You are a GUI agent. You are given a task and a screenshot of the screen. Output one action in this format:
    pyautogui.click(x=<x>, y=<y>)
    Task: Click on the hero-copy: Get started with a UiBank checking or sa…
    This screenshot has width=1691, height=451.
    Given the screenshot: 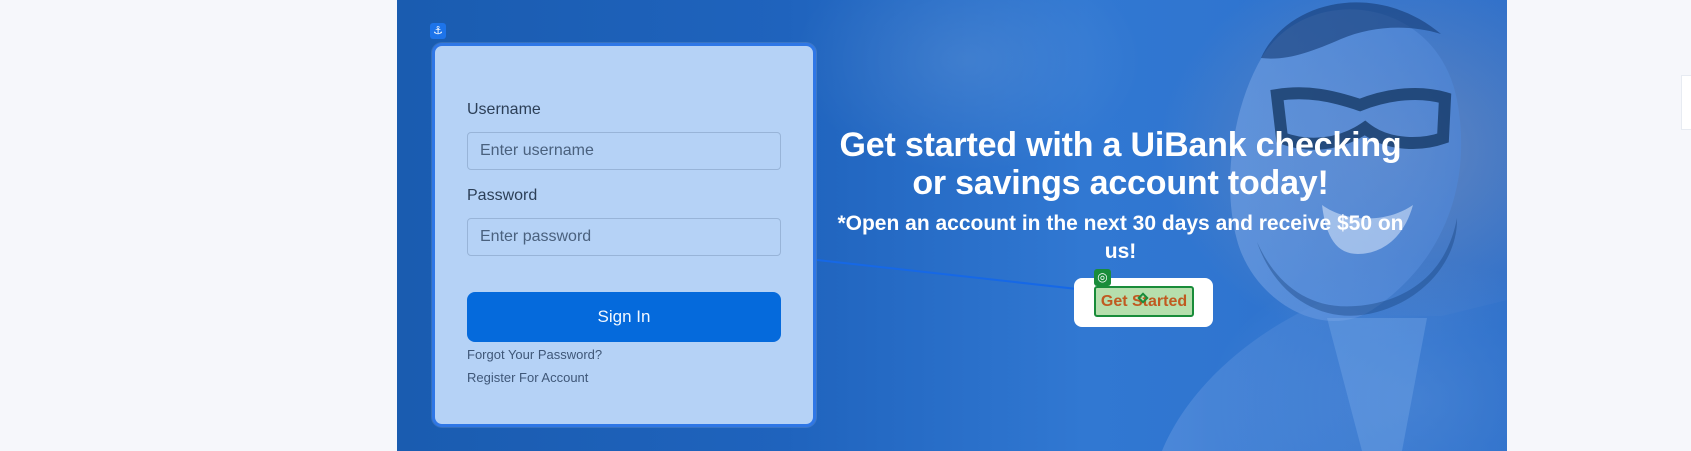 What is the action you would take?
    pyautogui.click(x=1120, y=196)
    